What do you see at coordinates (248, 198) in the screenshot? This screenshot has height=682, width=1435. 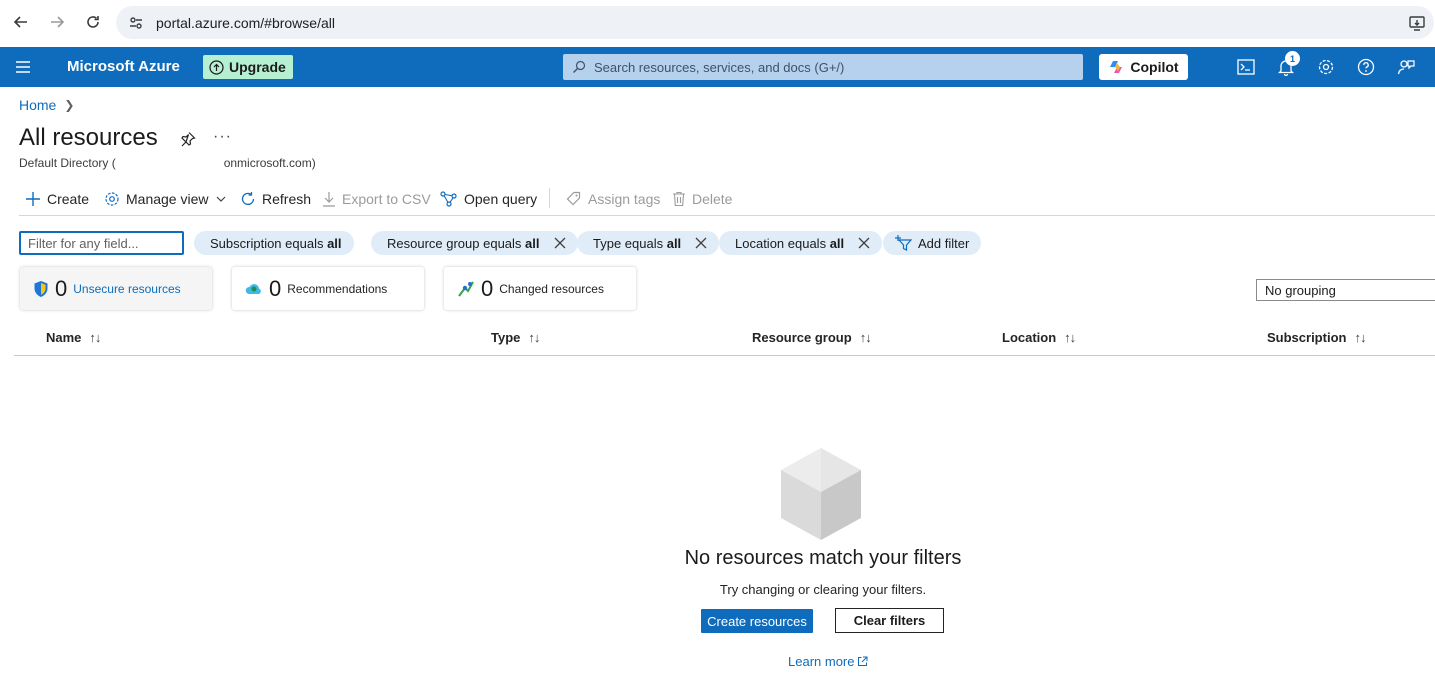 I see `refresh-icon` at bounding box center [248, 198].